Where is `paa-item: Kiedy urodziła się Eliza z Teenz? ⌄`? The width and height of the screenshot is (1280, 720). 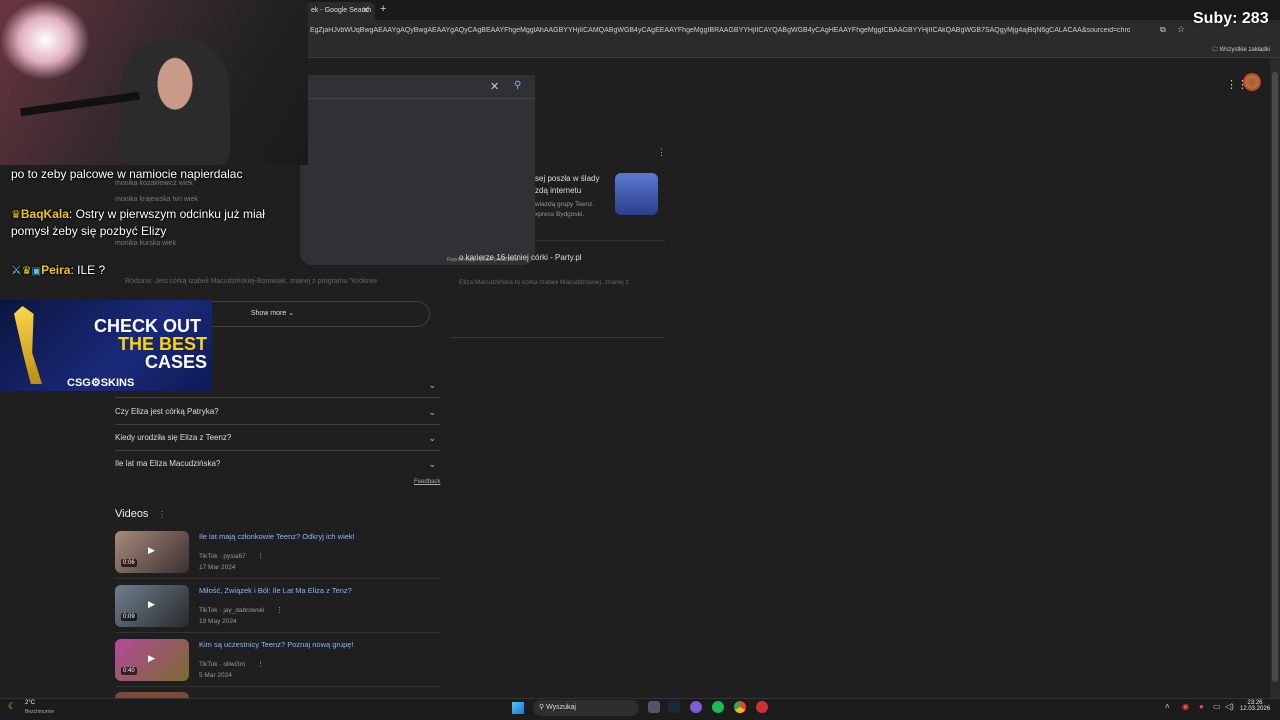
paa-item: Kiedy urodziła się Eliza z Teenz? ⌄ is located at coordinates (277, 438).